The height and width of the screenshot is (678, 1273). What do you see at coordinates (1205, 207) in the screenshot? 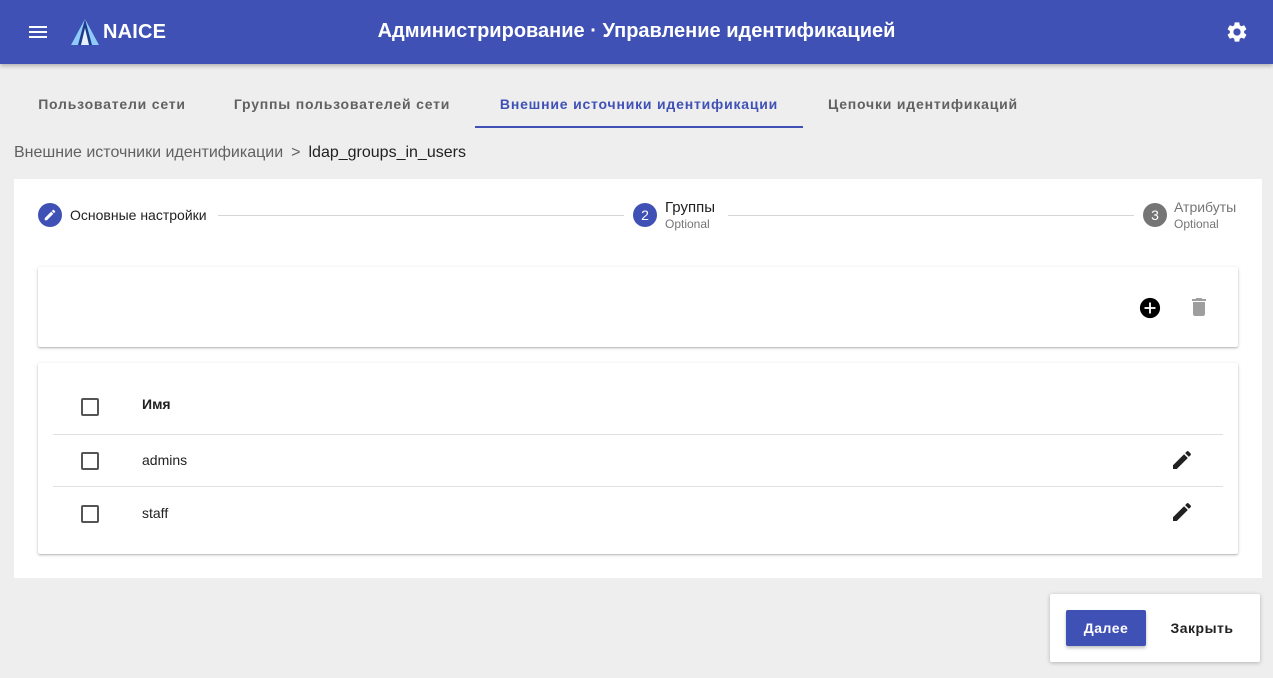
I see `step-3-label: Атрибуты` at bounding box center [1205, 207].